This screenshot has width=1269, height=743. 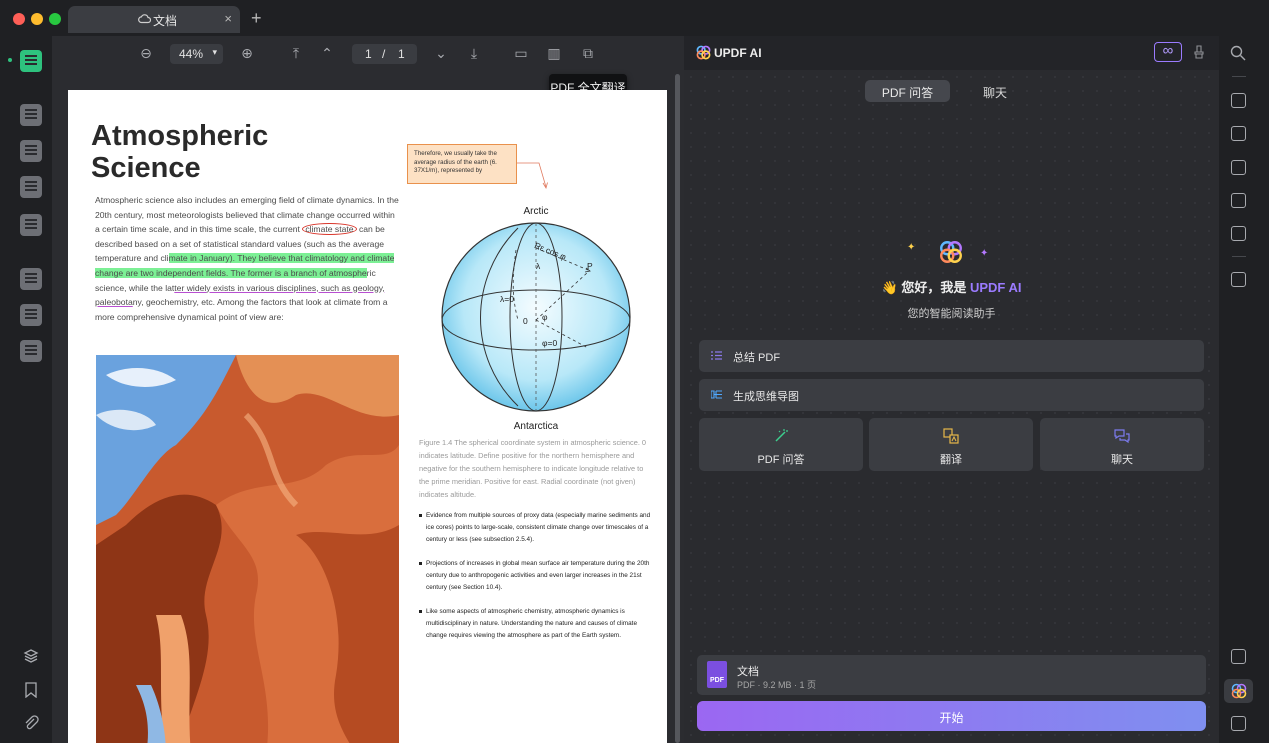 I want to click on summarize-label: 总结 PDF, so click(x=757, y=358).